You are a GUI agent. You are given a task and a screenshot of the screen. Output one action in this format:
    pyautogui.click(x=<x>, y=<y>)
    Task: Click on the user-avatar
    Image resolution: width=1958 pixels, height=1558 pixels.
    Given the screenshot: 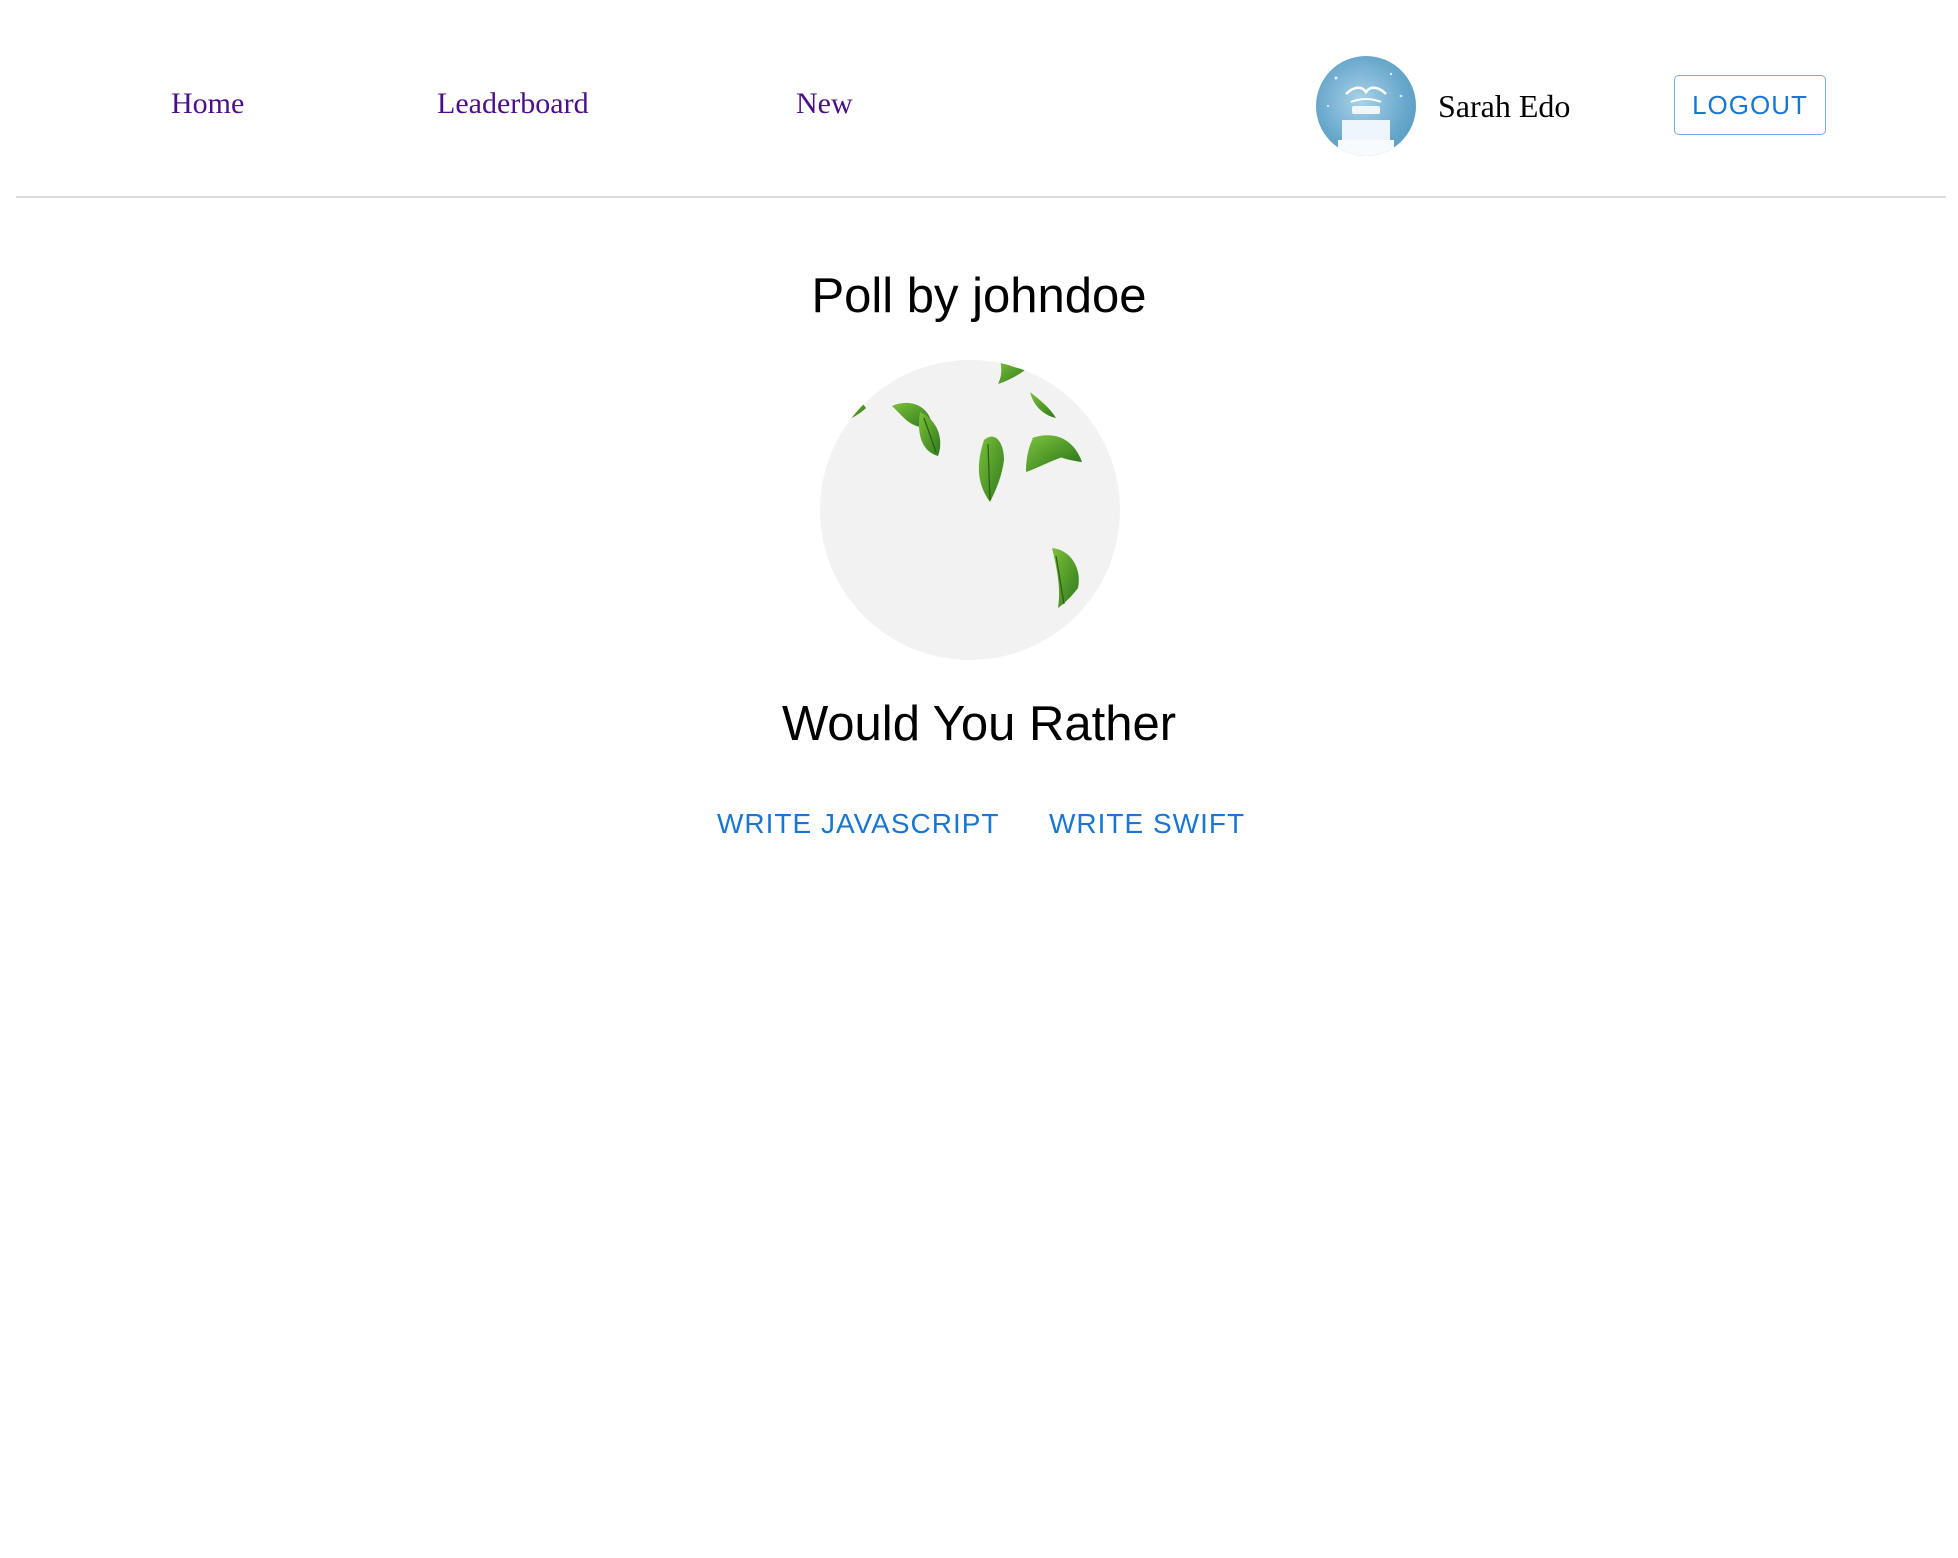 What is the action you would take?
    pyautogui.click(x=1366, y=106)
    